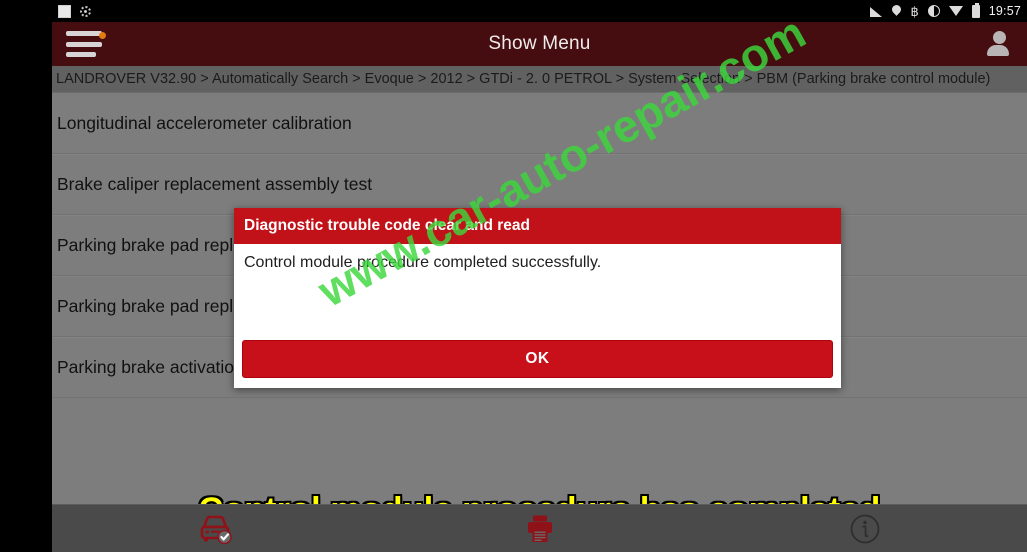  I want to click on dialog-footer: OK, so click(537, 360).